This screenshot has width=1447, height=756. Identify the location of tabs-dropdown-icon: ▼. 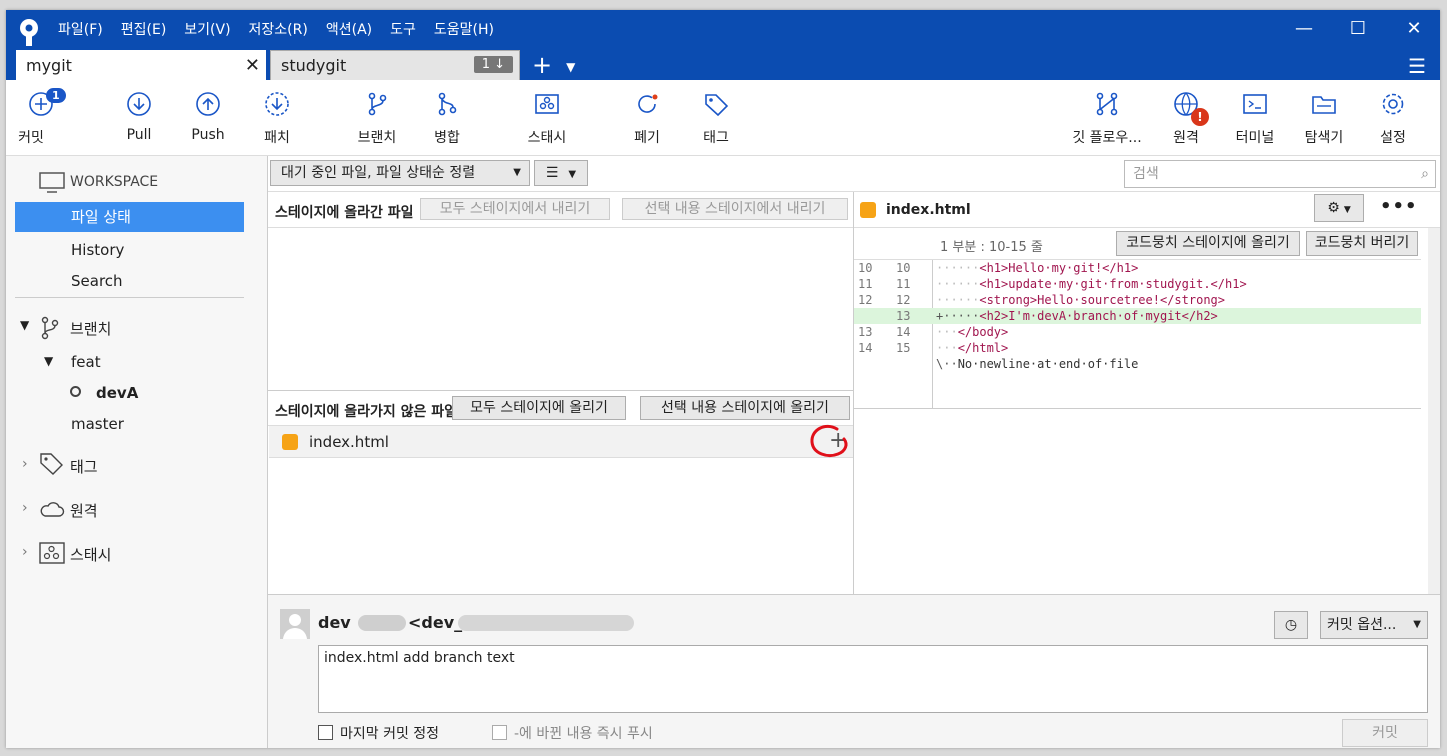
(570, 65).